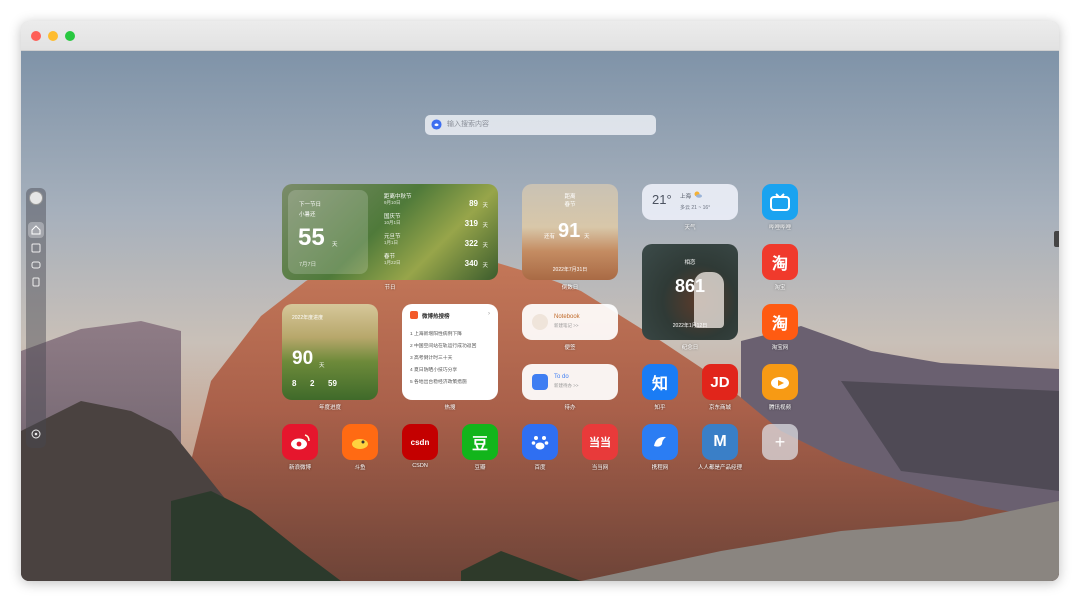  I want to click on hot-item: 5 各地出台稳经济政策措施, so click(438, 381).